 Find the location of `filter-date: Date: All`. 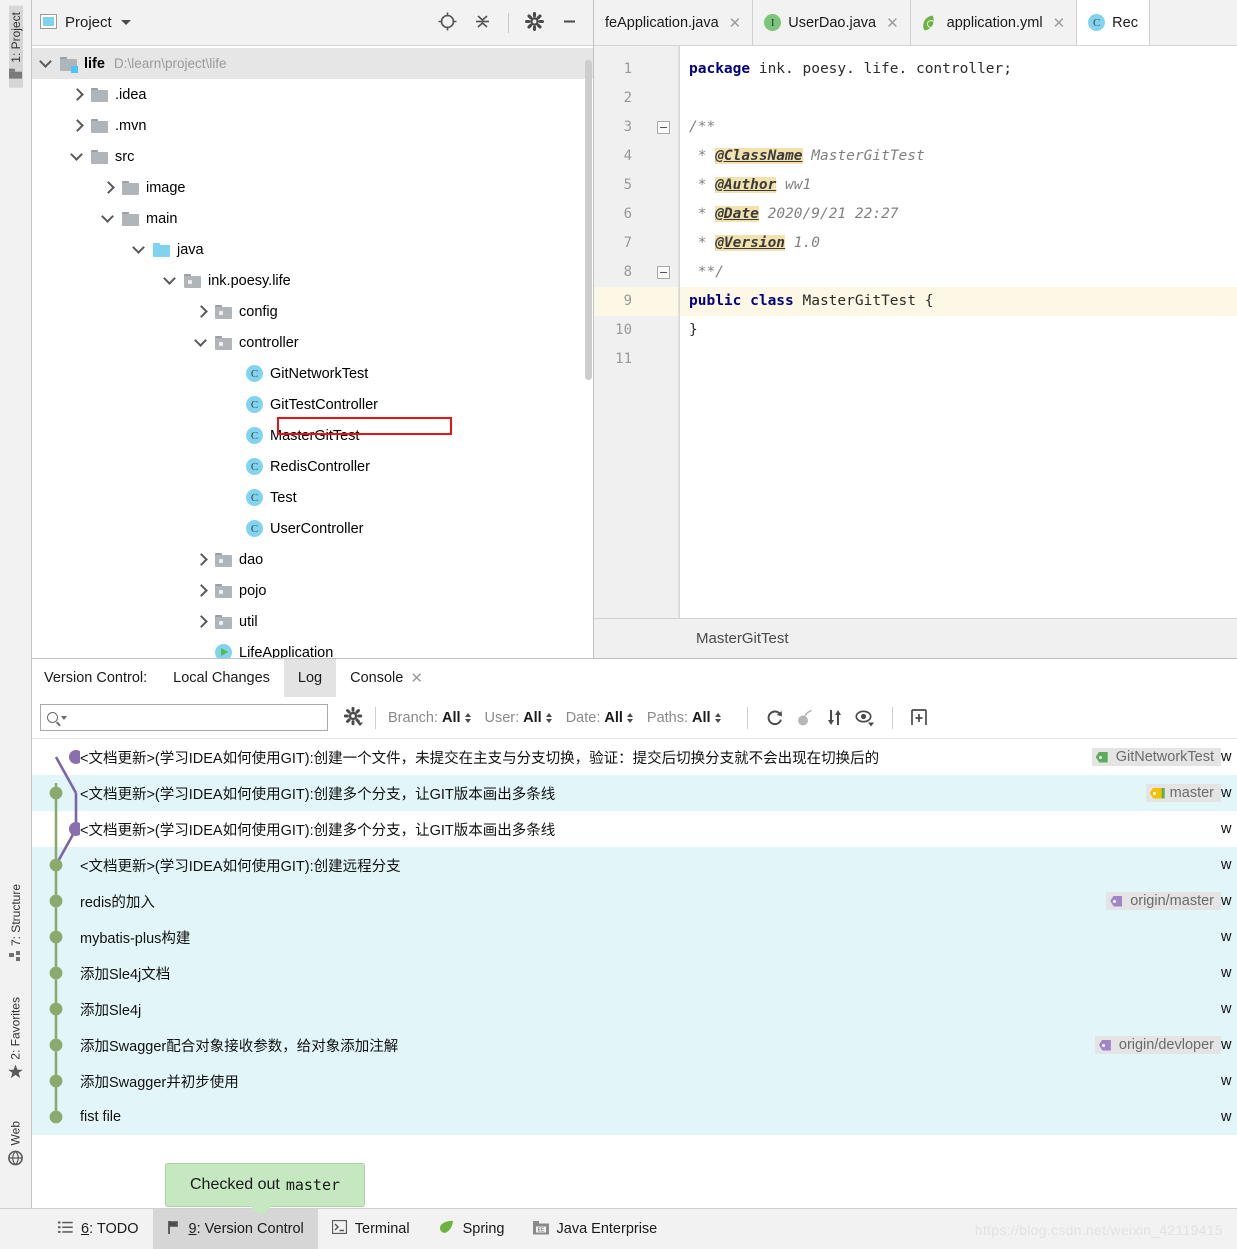

filter-date: Date: All is located at coordinates (599, 718).